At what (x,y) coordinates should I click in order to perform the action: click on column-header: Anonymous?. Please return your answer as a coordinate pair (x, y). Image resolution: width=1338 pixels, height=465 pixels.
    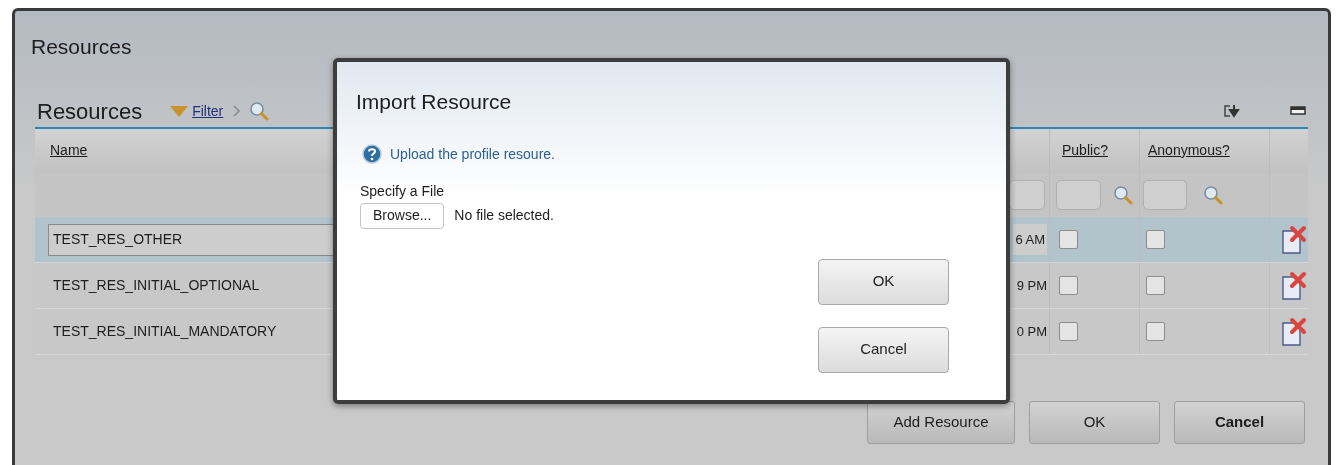
    Looking at the image, I should click on (1189, 150).